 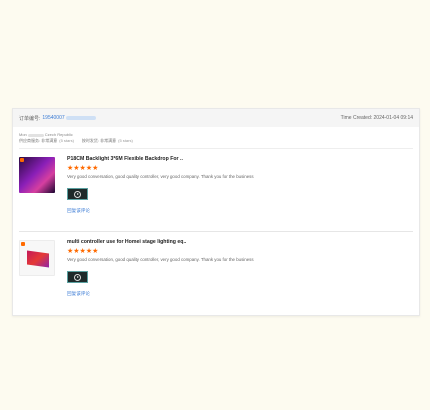 I want to click on order-number-link: 19540007, so click(x=53, y=118).